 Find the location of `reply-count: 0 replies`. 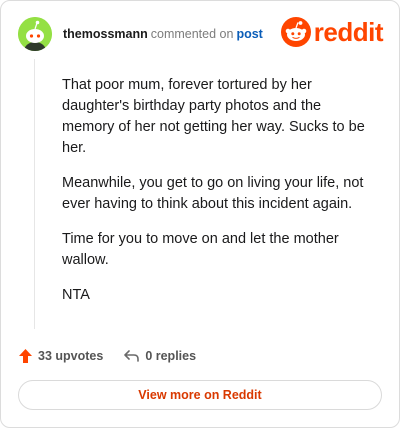

reply-count: 0 replies is located at coordinates (171, 356).